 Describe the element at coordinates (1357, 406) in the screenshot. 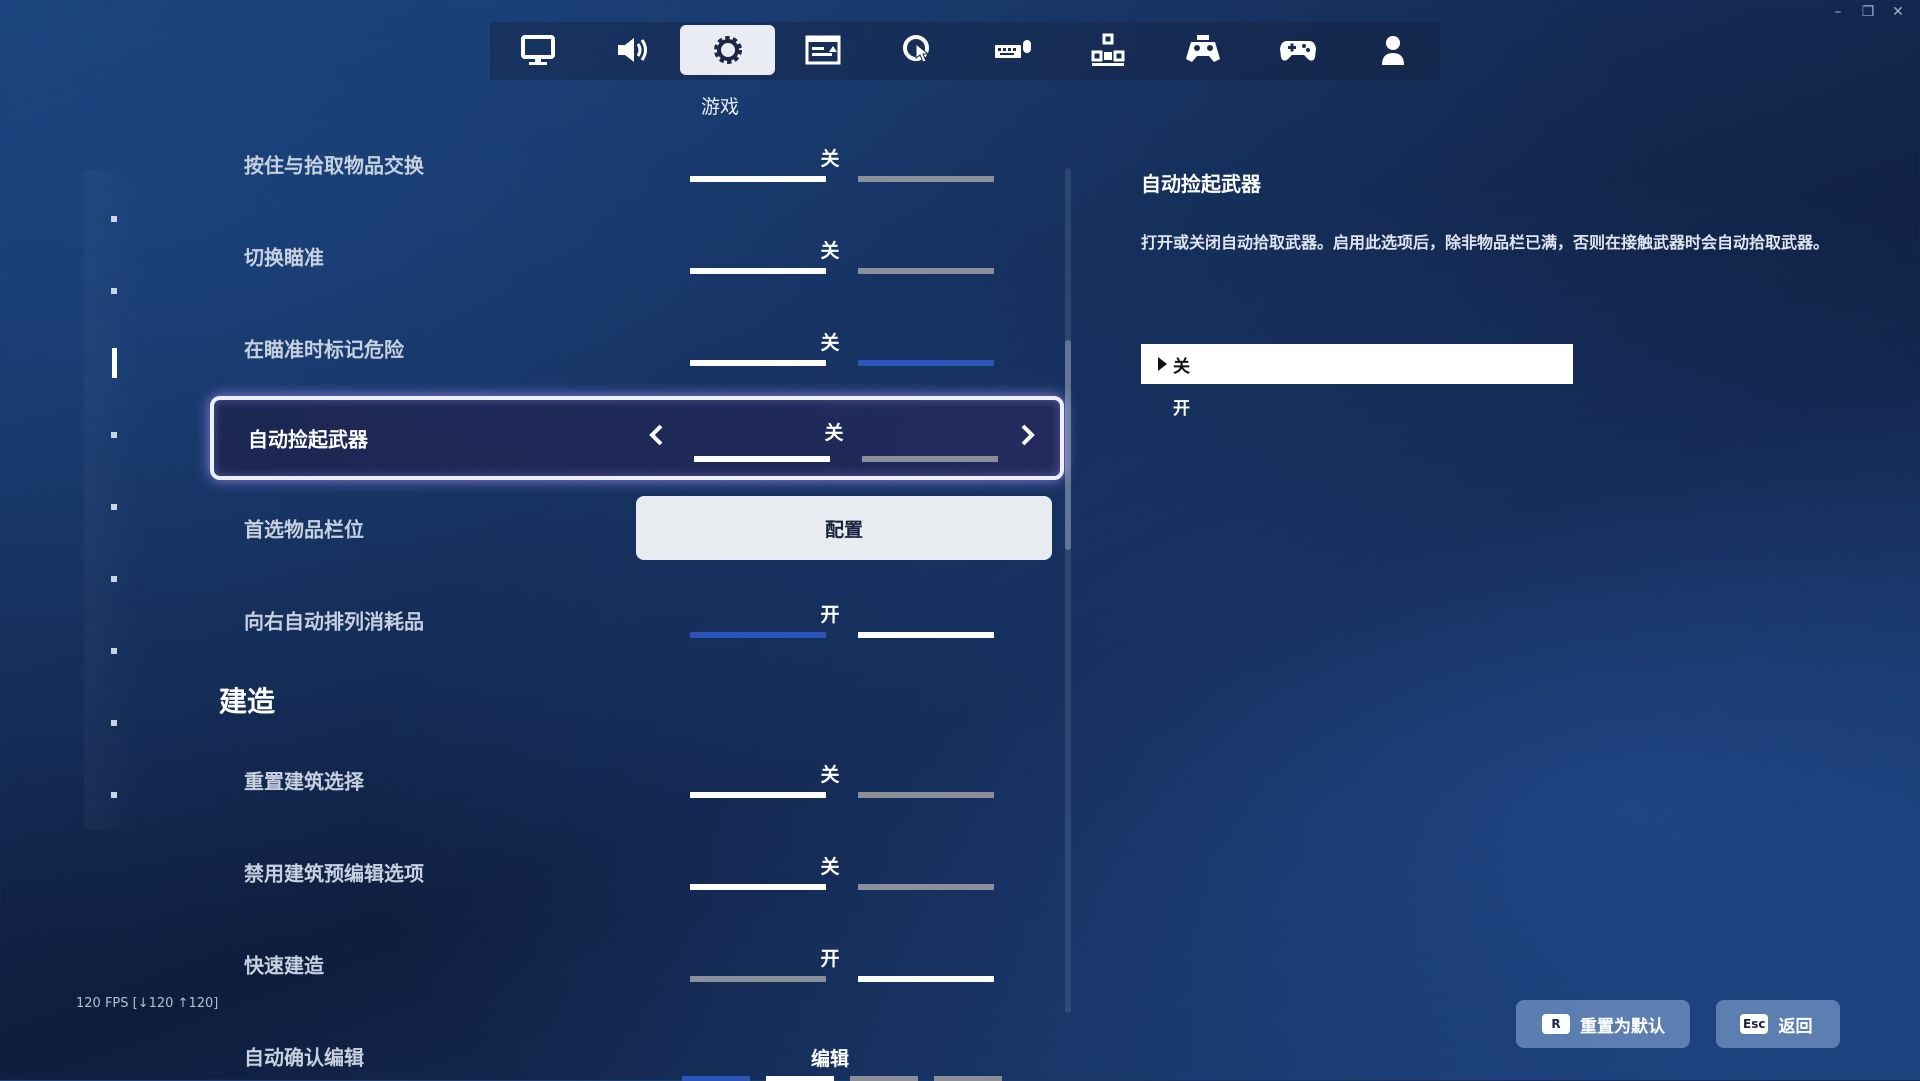

I see `detail-option-on: 开` at that location.